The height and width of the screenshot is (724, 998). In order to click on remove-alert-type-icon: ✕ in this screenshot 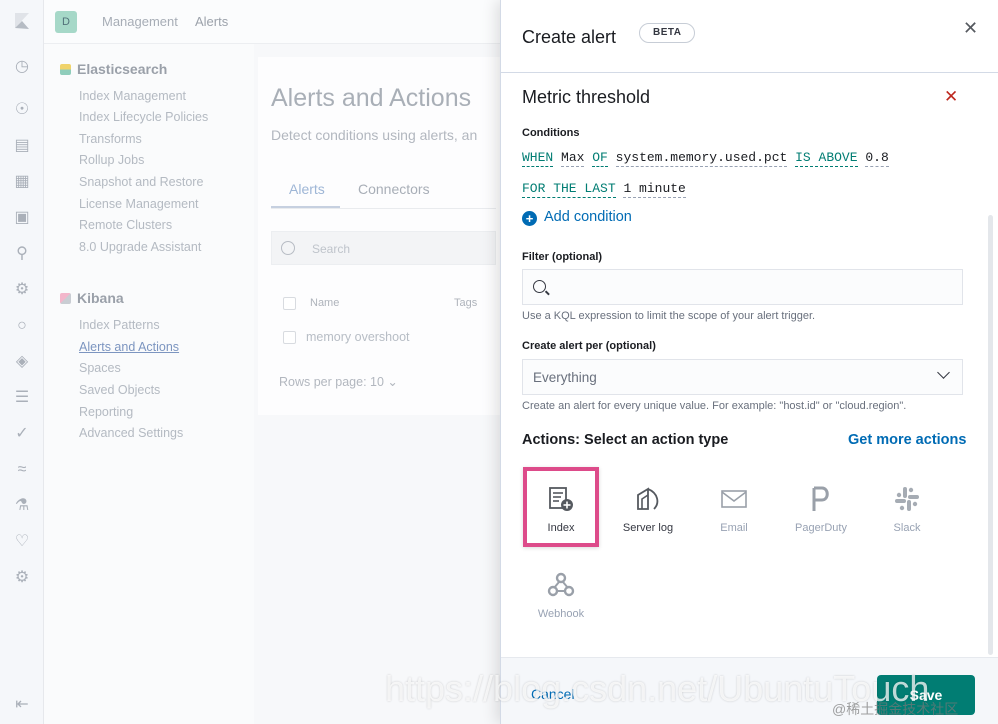, I will do `click(951, 97)`.